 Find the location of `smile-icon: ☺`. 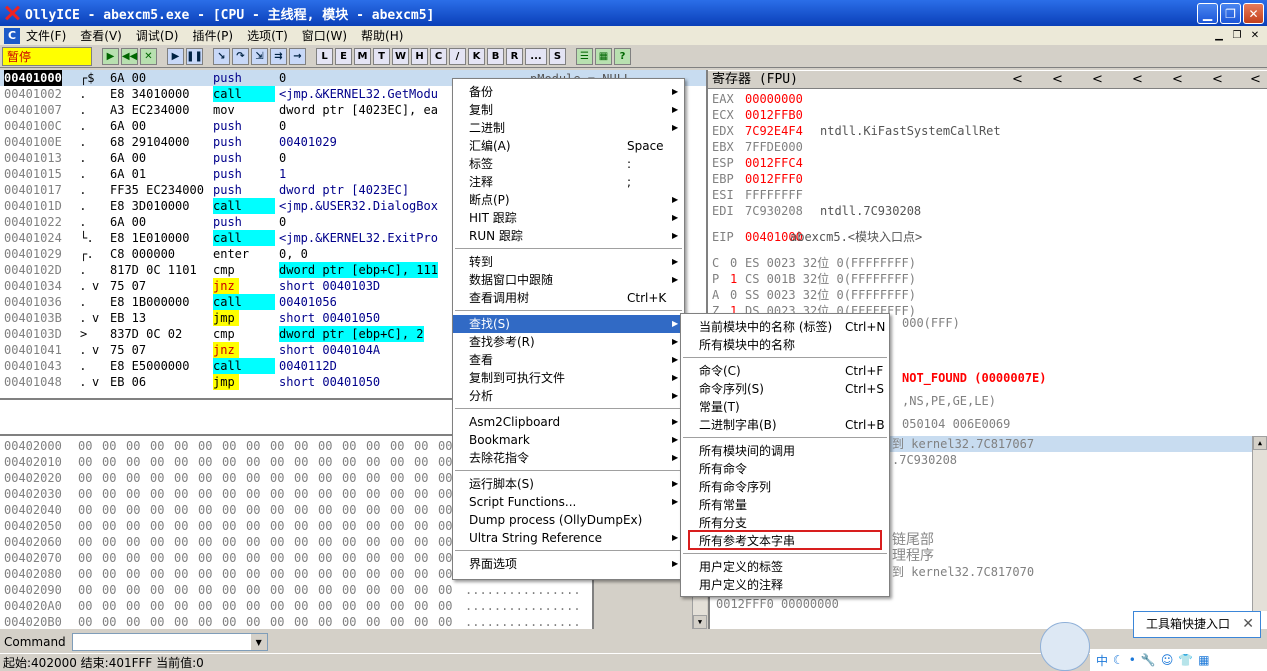

smile-icon: ☺ is located at coordinates (1167, 660).